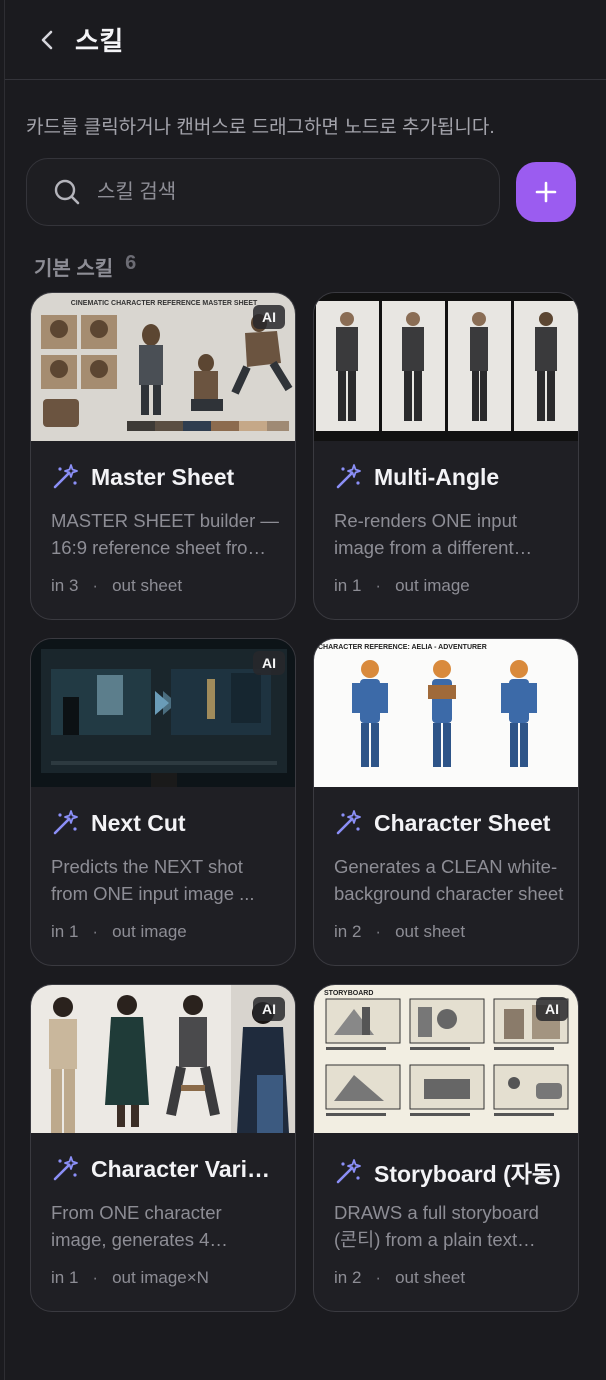 The width and height of the screenshot is (606, 1380). Describe the element at coordinates (260, 127) in the screenshot. I see `panel-description: 카드를 클릭하거나 캔버스로 드래그하면 노드로 추가됩니다.` at that location.